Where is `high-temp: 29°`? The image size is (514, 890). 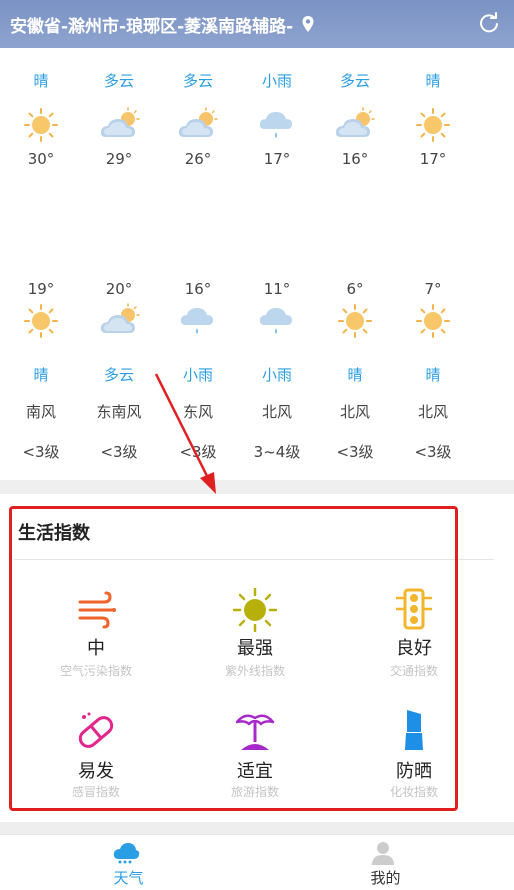
high-temp: 29° is located at coordinates (119, 159).